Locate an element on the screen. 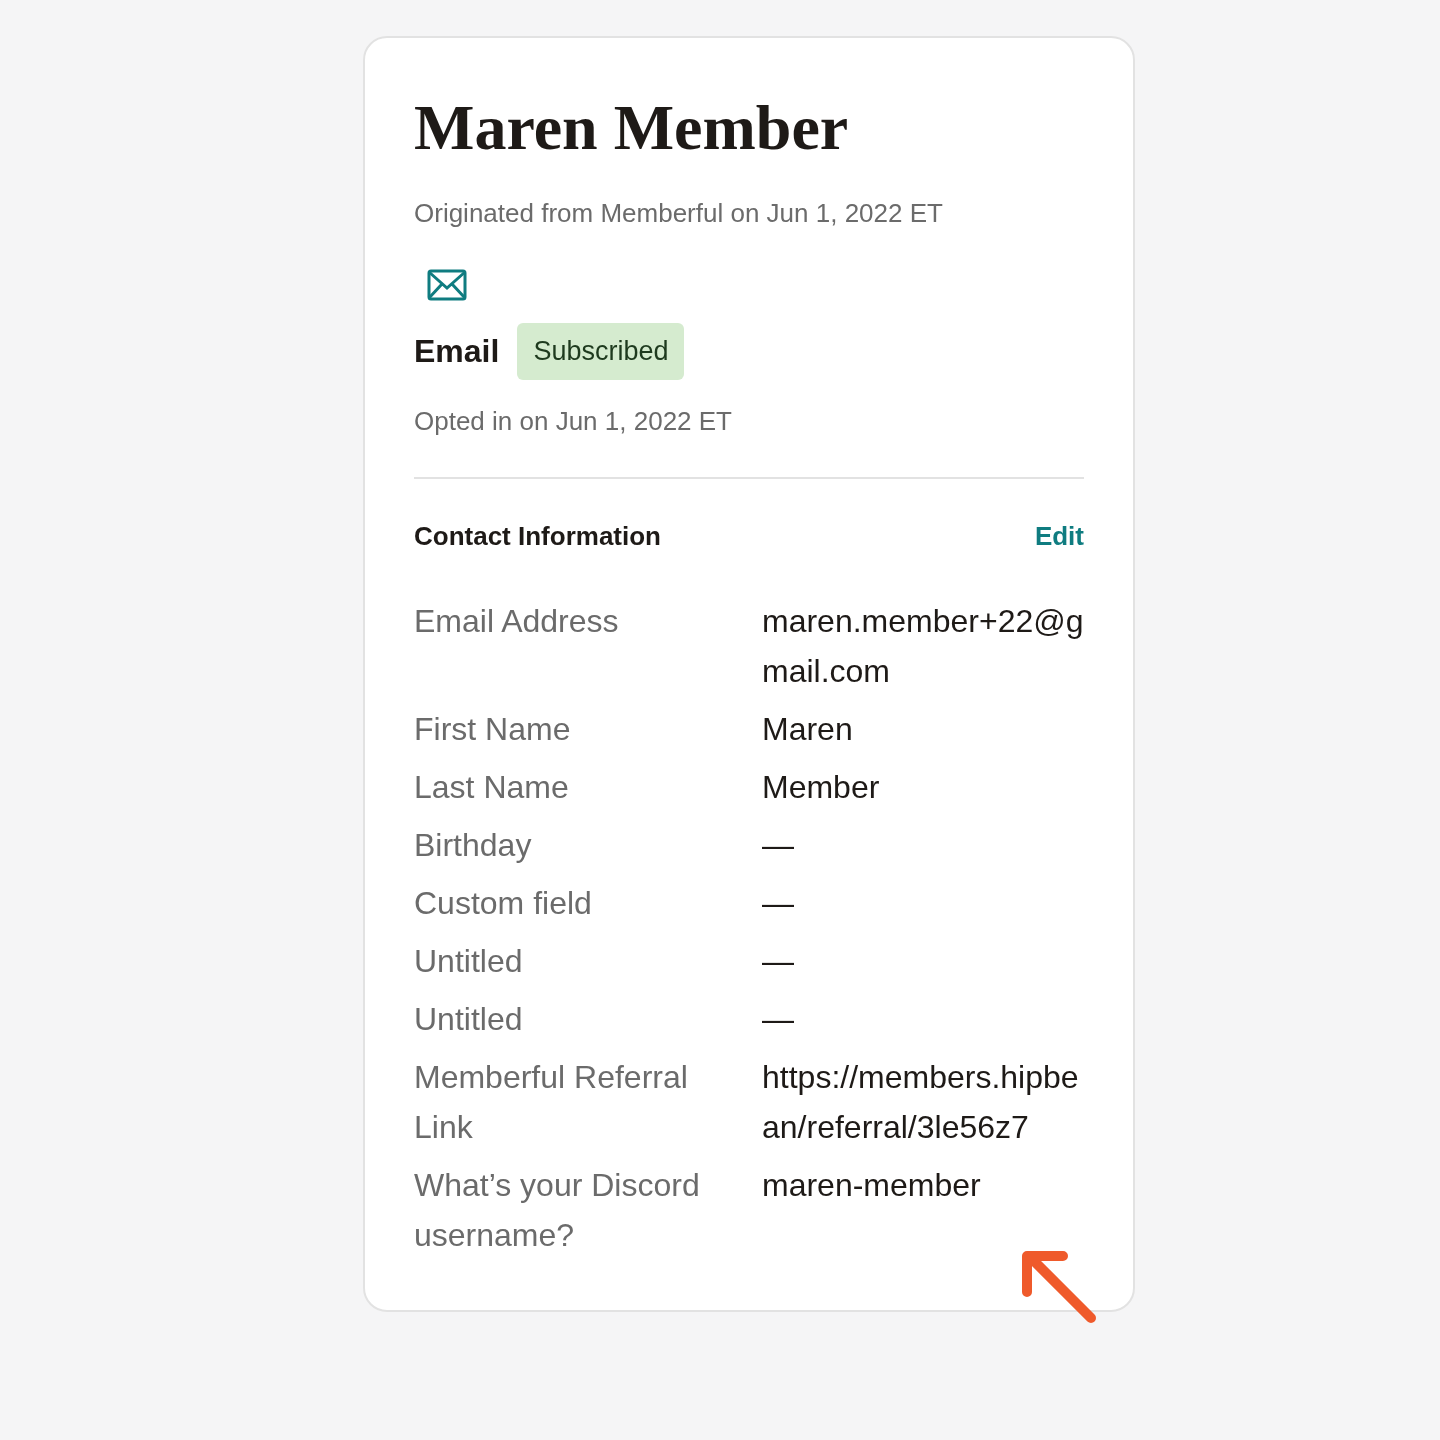 The width and height of the screenshot is (1440, 1440). field-label: First Name is located at coordinates (493, 729).